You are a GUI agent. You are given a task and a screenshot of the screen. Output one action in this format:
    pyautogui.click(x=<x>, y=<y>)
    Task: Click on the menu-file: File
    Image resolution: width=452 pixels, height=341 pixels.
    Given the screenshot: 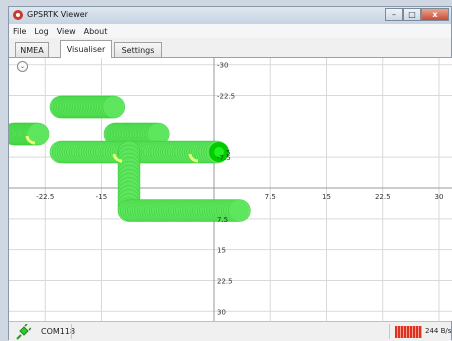 What is the action you would take?
    pyautogui.click(x=19, y=31)
    